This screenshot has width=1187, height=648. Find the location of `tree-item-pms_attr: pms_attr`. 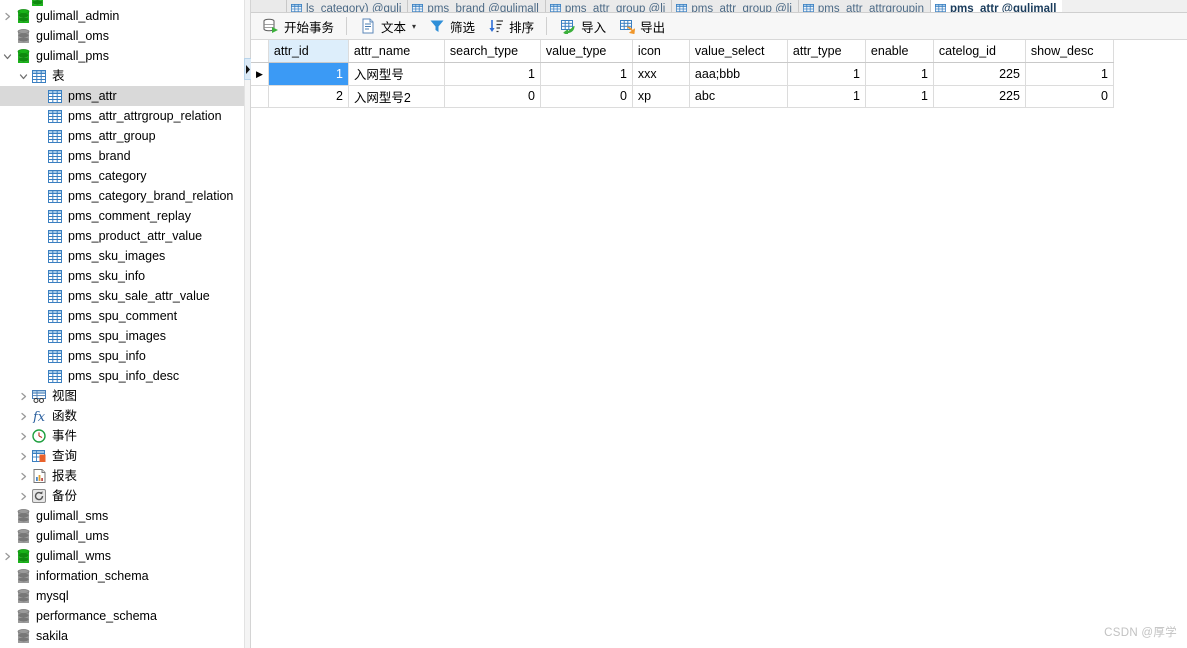

tree-item-pms_attr: pms_attr is located at coordinates (122, 96).